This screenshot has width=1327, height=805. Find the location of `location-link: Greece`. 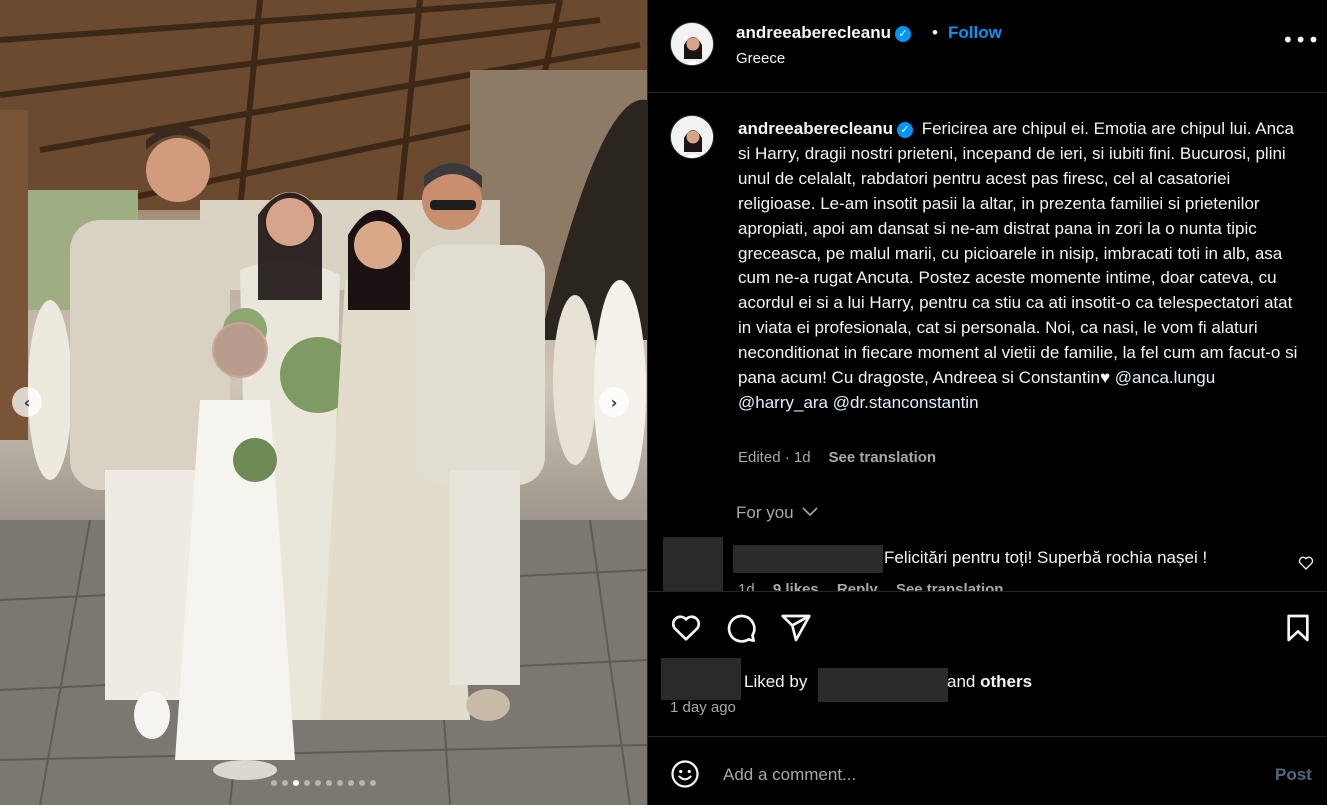

location-link: Greece is located at coordinates (760, 58).